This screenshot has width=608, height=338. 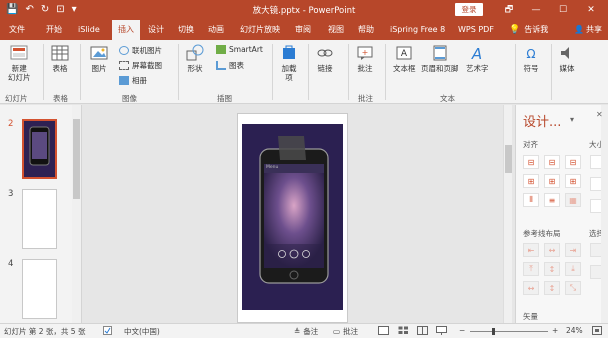 What do you see at coordinates (74, 10) in the screenshot?
I see `customize-qat-icon: ▾` at bounding box center [74, 10].